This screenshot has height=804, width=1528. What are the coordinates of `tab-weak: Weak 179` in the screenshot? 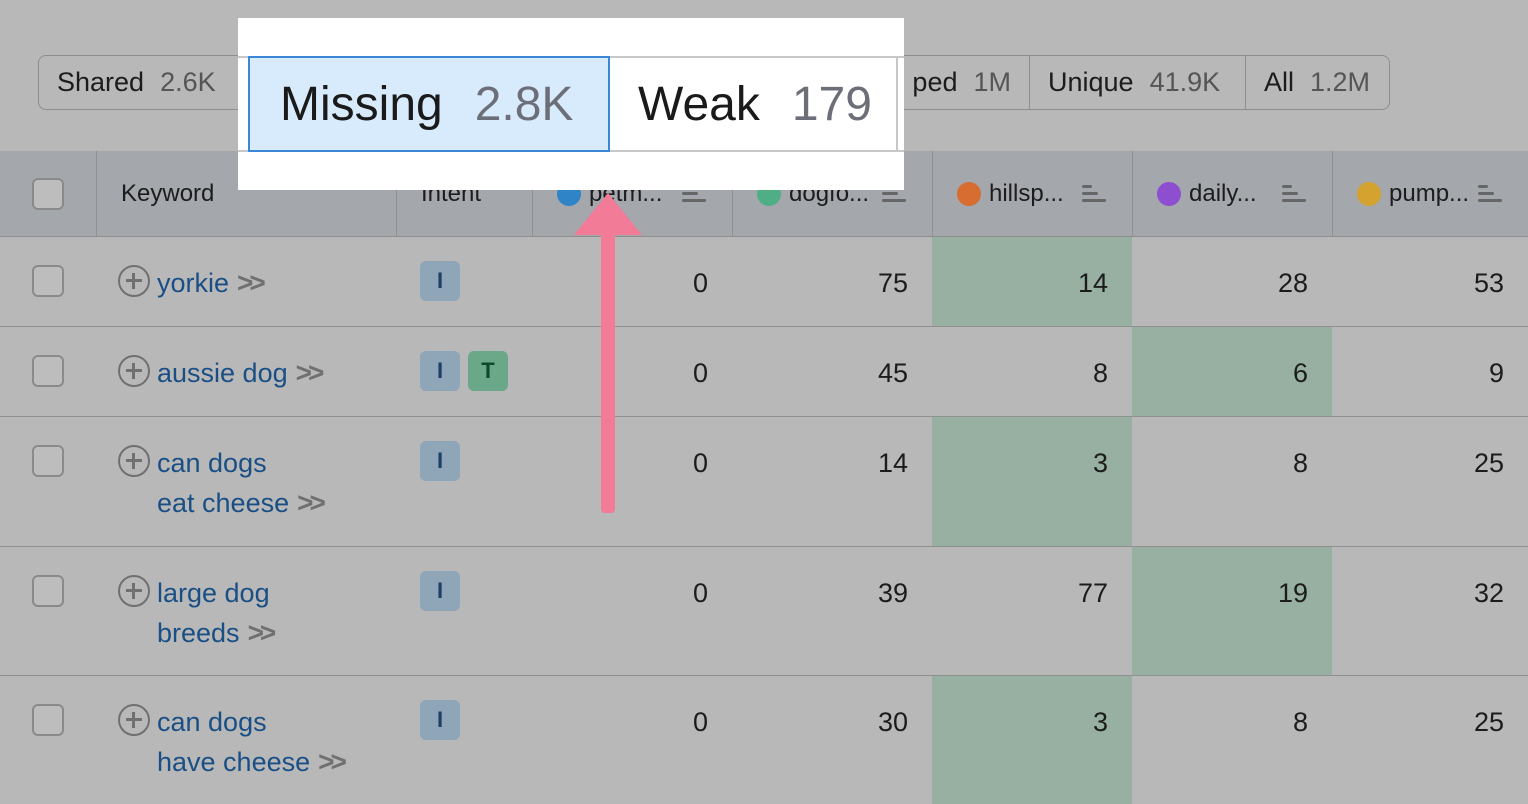 It's located at (754, 104).